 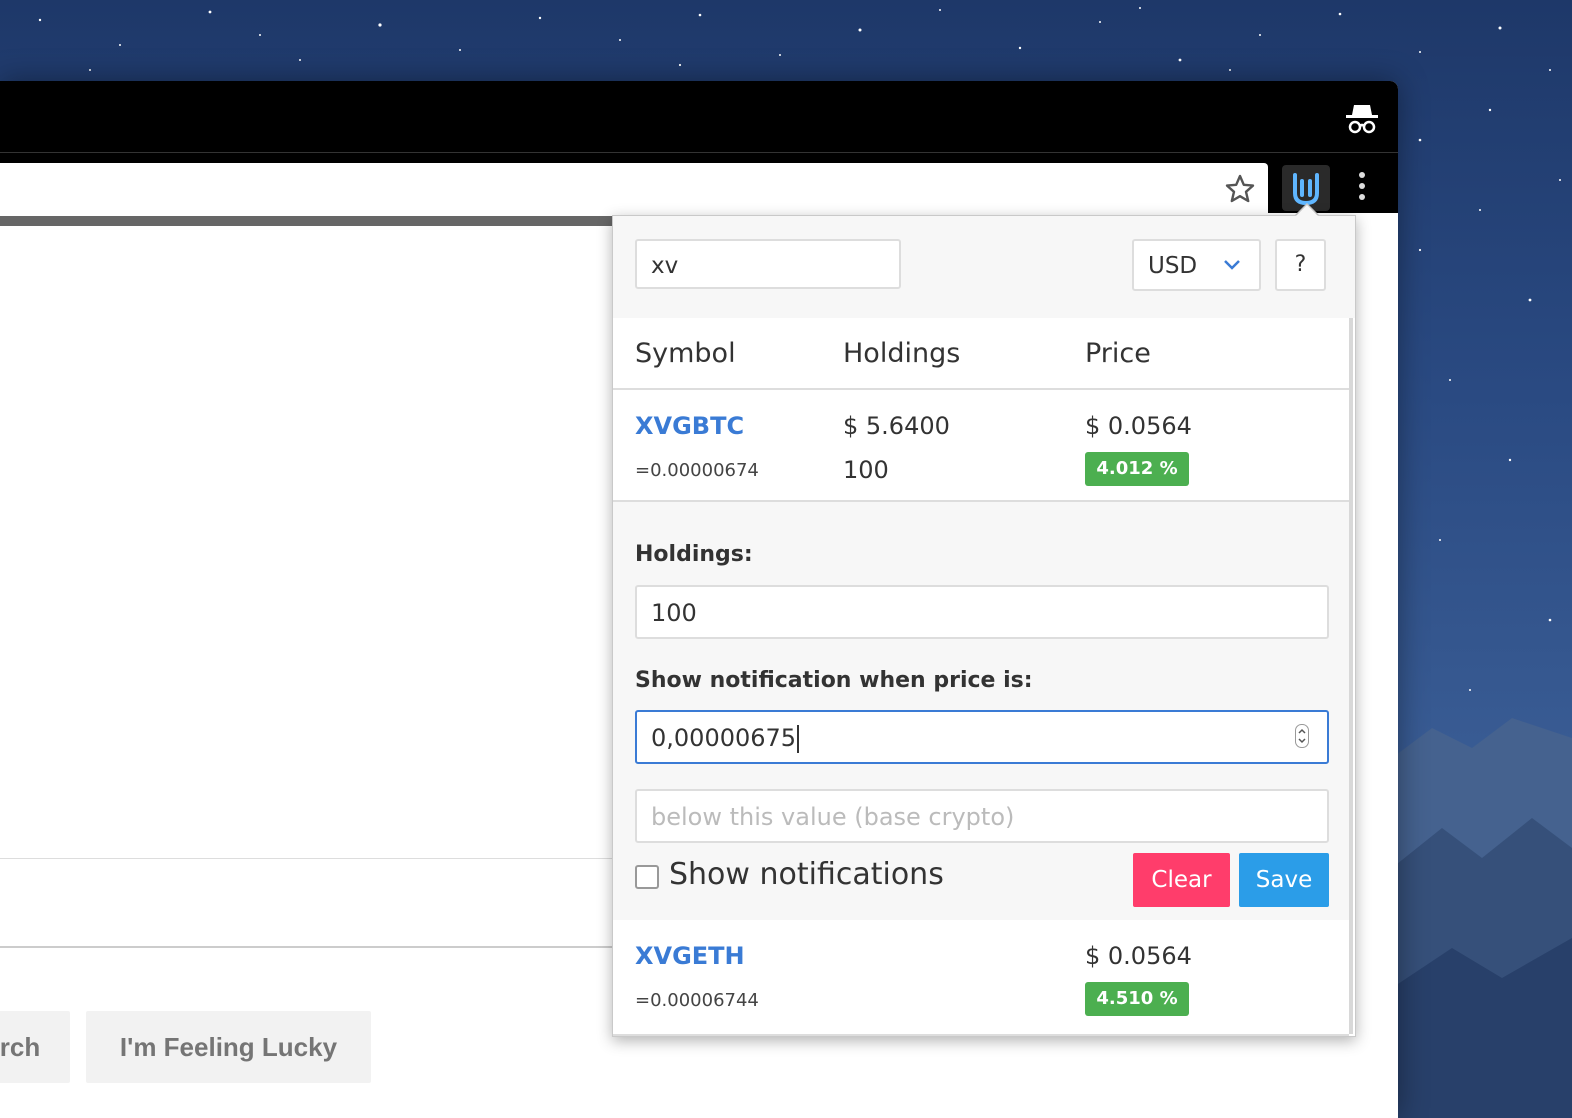 I want to click on above-price-input: 0,00000675, so click(x=982, y=737).